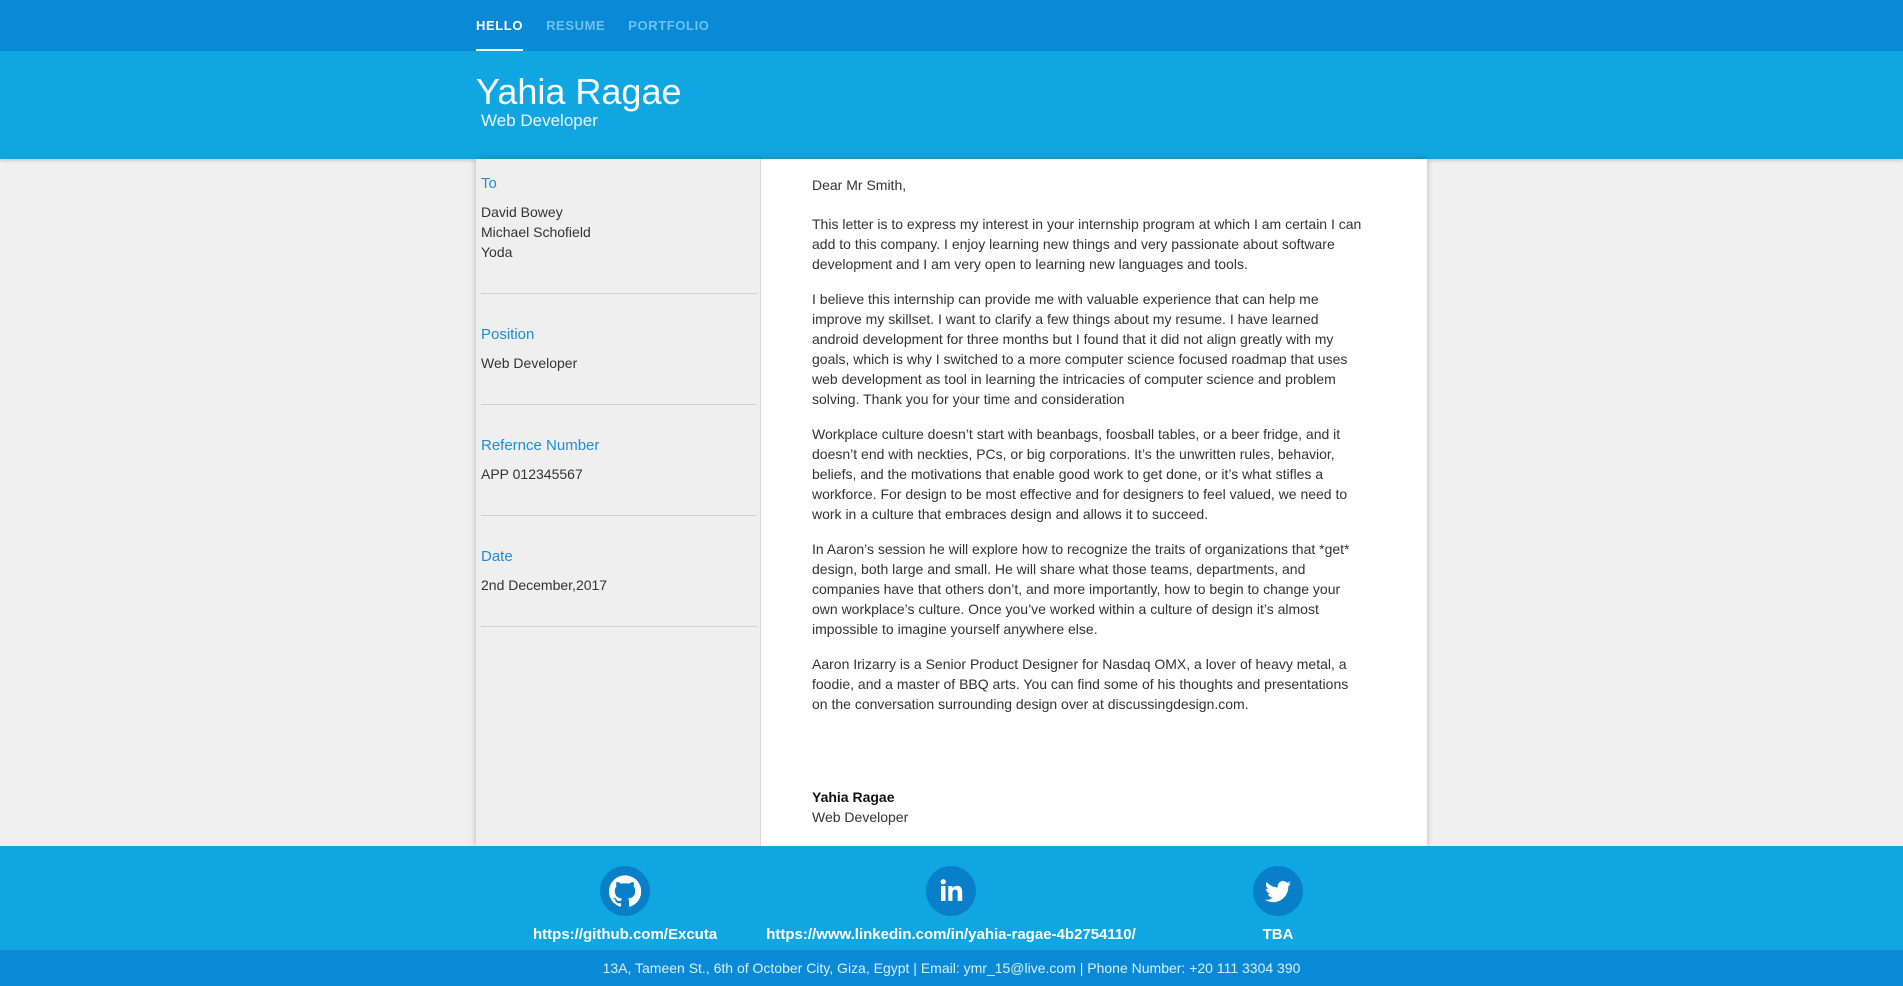  Describe the element at coordinates (508, 334) in the screenshot. I see `position-label: Position` at that location.